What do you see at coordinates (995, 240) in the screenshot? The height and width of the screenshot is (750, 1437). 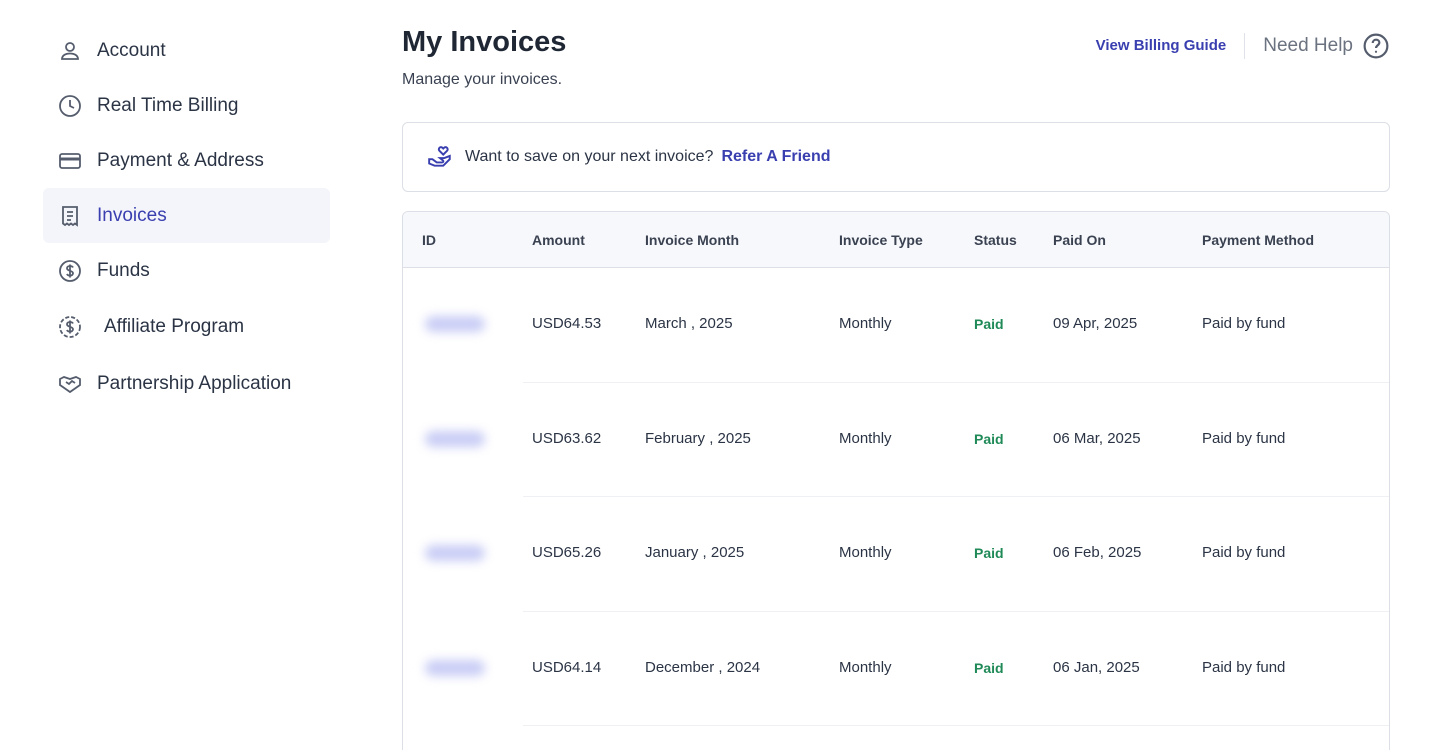 I see `column-header-status: Status` at bounding box center [995, 240].